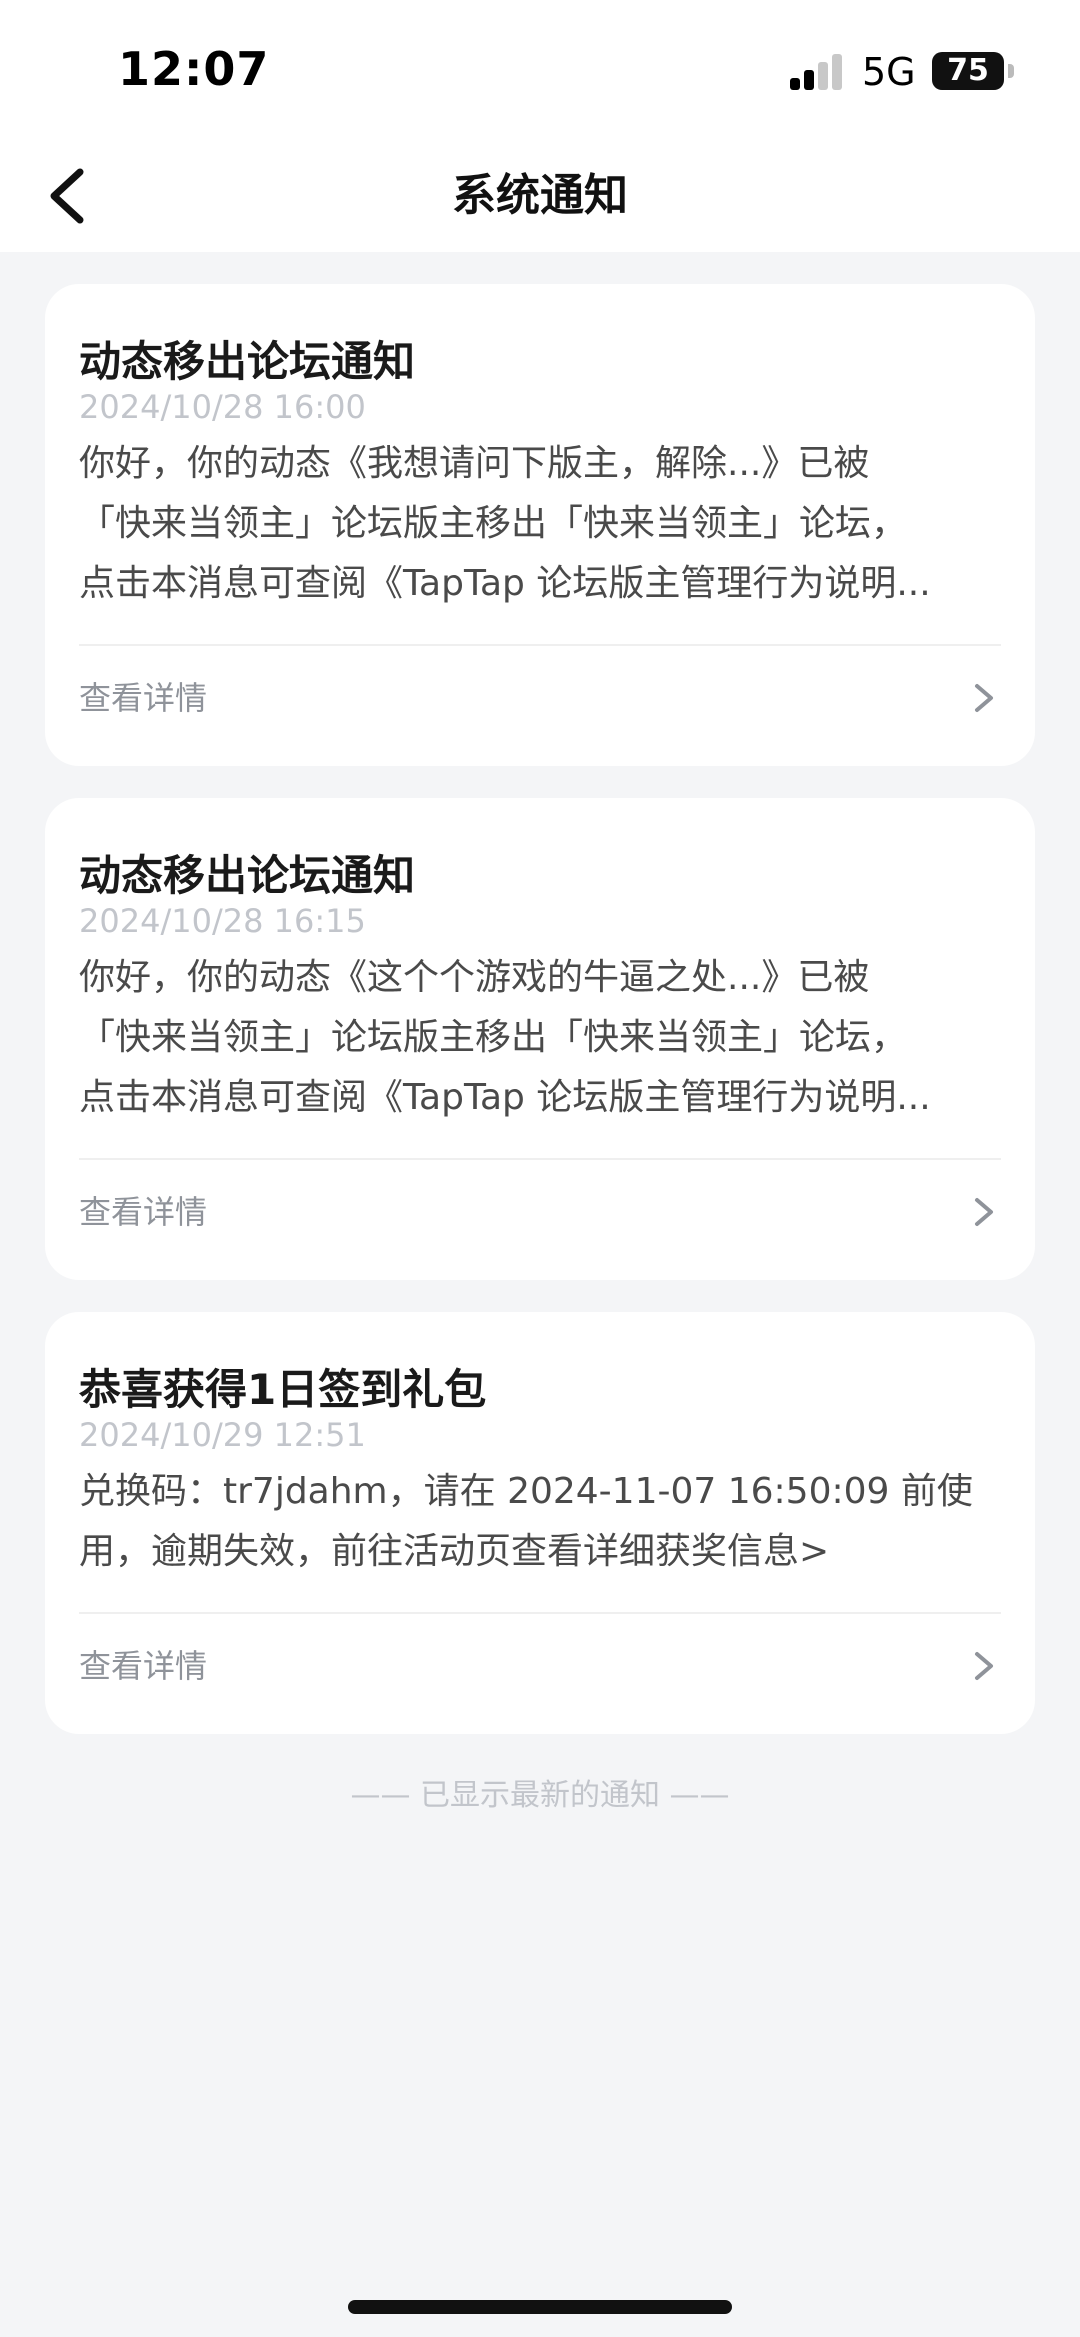  What do you see at coordinates (968, 70) in the screenshot?
I see `battery-level: 75` at bounding box center [968, 70].